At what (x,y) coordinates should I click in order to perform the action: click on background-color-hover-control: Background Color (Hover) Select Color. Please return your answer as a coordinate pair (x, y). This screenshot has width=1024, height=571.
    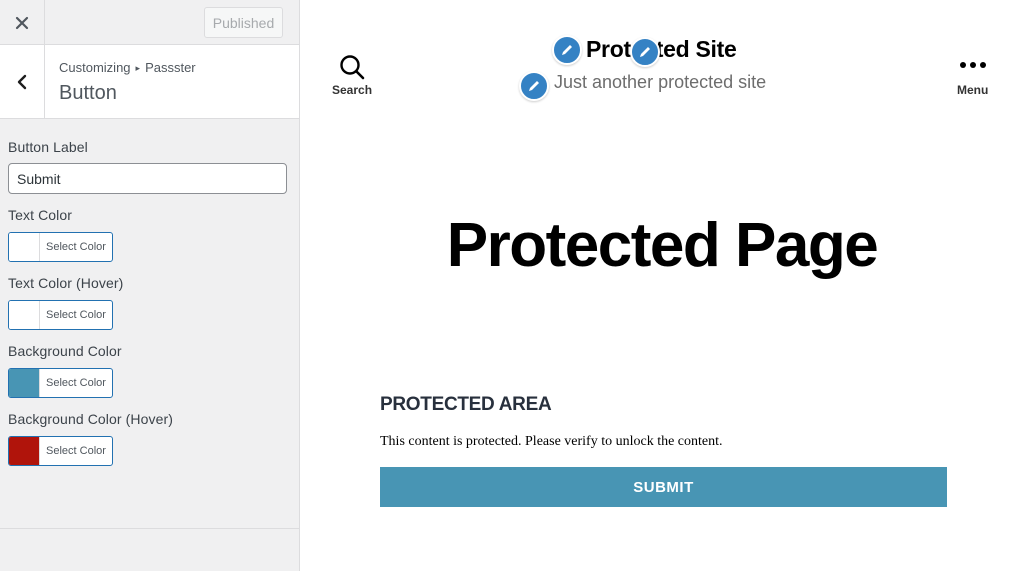
    Looking at the image, I should click on (148, 438).